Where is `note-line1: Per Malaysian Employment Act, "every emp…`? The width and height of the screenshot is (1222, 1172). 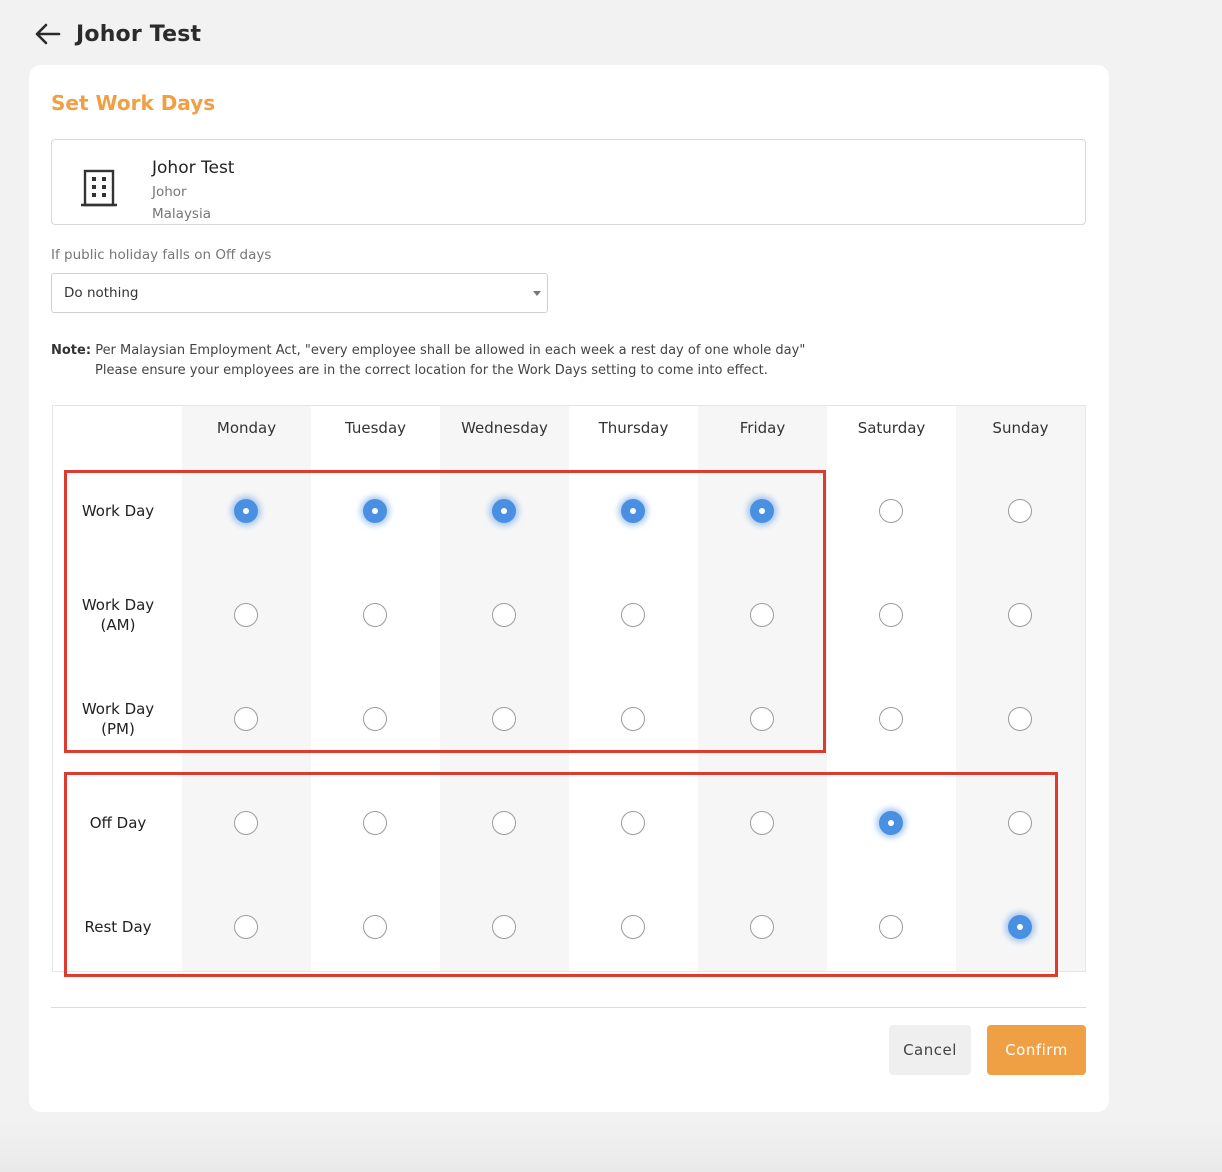 note-line1: Per Malaysian Employment Act, "every emp… is located at coordinates (450, 350).